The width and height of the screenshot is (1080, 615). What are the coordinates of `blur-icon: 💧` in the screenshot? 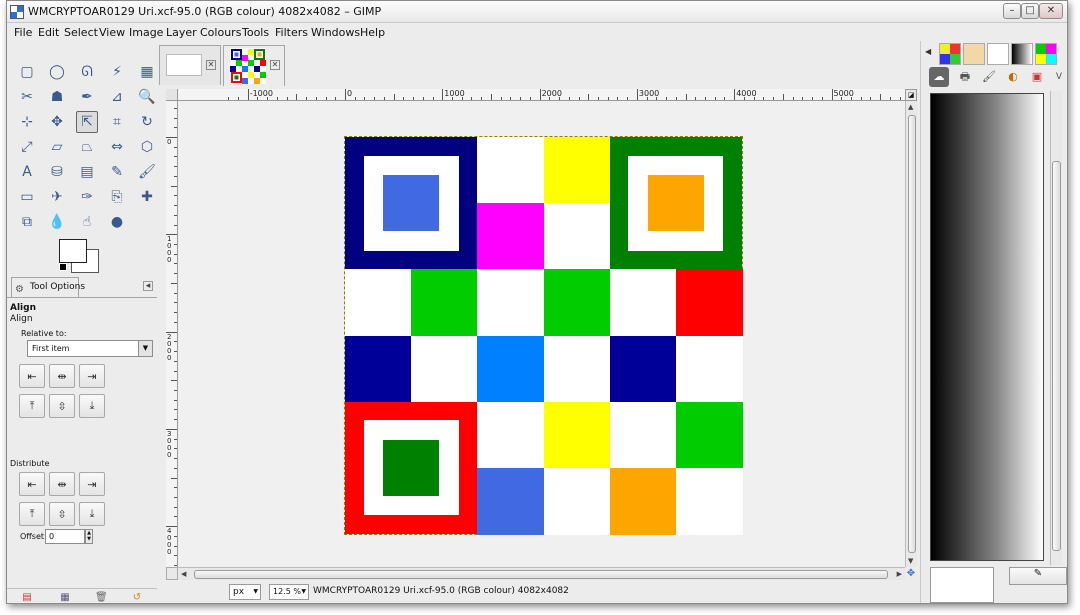 It's located at (57, 222).